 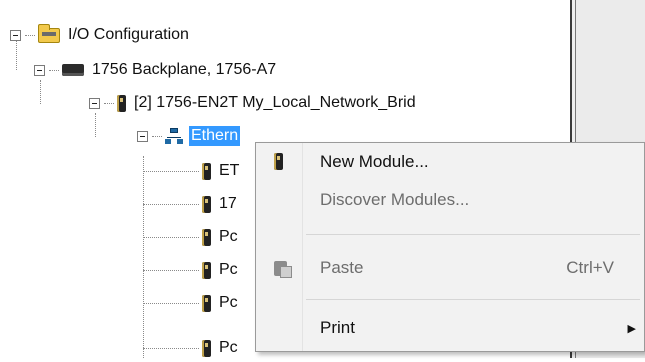 What do you see at coordinates (450, 328) in the screenshot?
I see `menu-item-print: Print ▶` at bounding box center [450, 328].